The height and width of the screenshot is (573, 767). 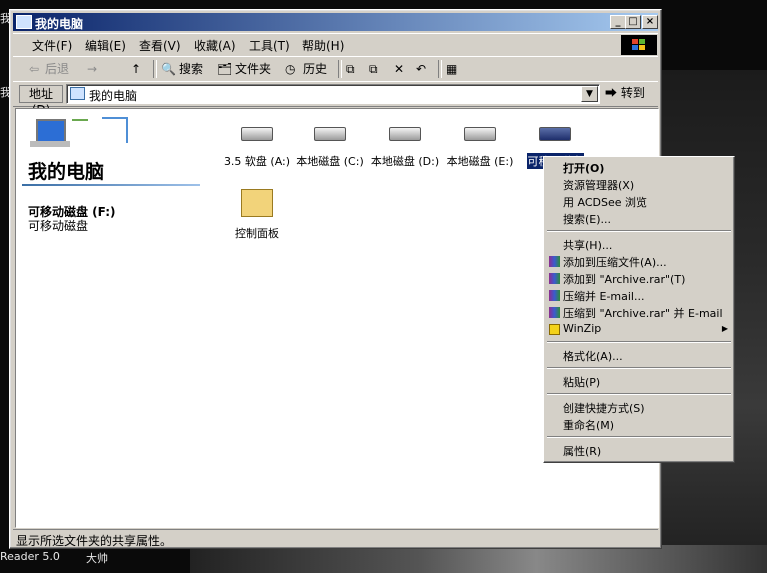 I want to click on drive-d: 本地磁盘 (D:), so click(x=405, y=148).